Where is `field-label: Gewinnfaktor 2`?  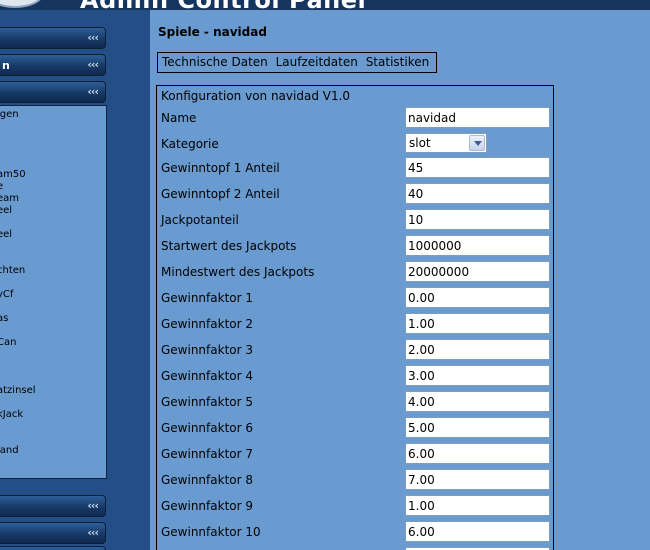
field-label: Gewinnfaktor 2 is located at coordinates (207, 324).